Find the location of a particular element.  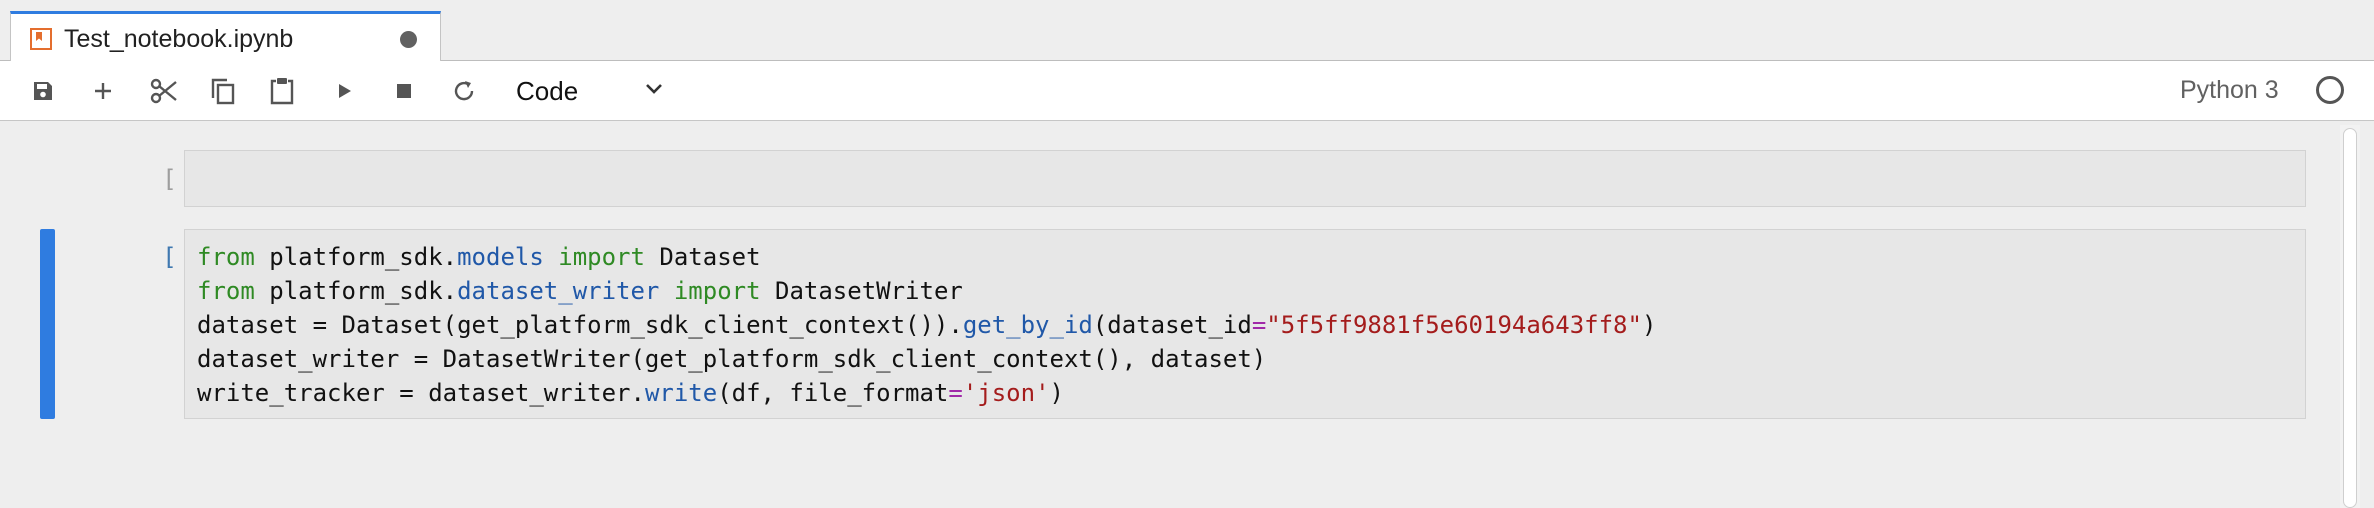

clipboard-icon is located at coordinates (282, 91).